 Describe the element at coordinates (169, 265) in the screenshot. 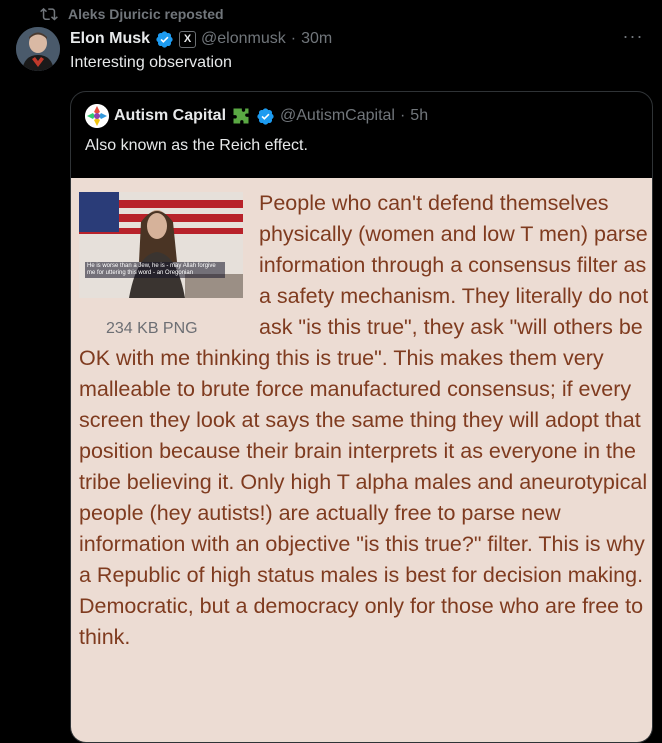

I see `thumbnail-spacer` at that location.